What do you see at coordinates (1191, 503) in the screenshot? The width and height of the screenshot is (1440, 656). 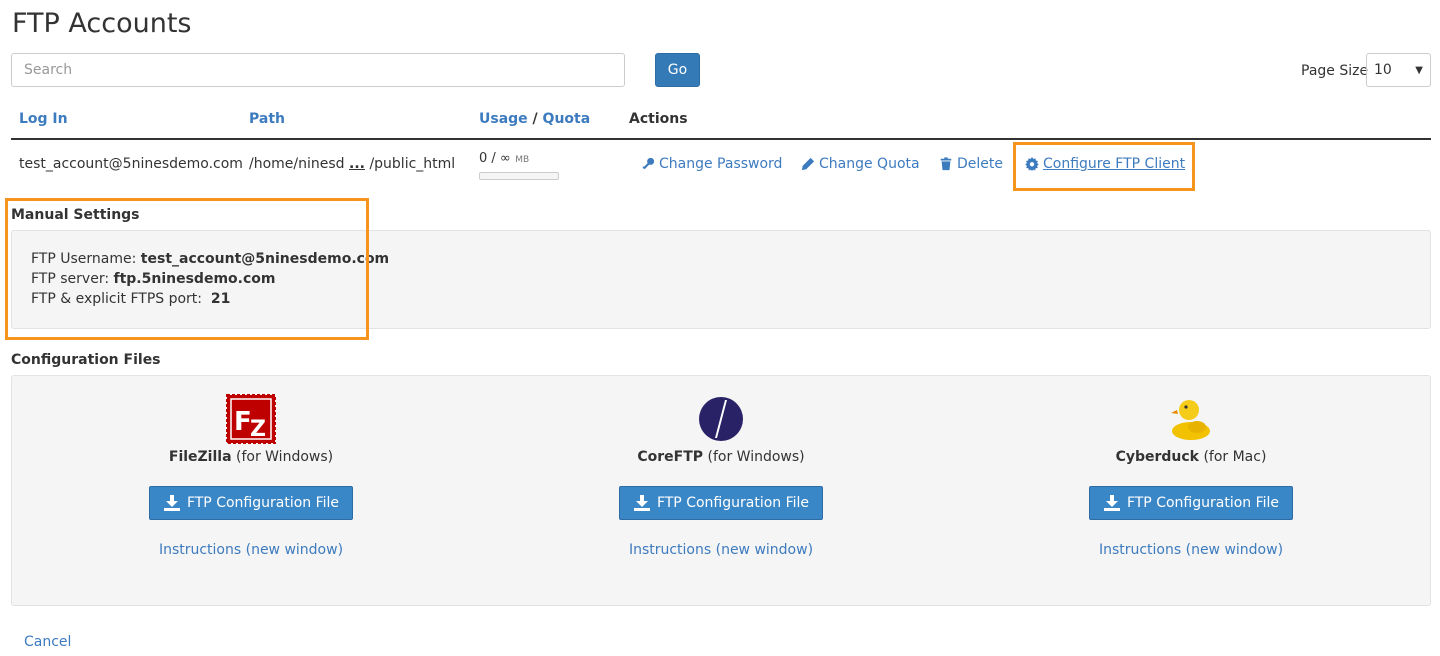 I see `cyberduck-config-download-button: FTP Configuration File` at bounding box center [1191, 503].